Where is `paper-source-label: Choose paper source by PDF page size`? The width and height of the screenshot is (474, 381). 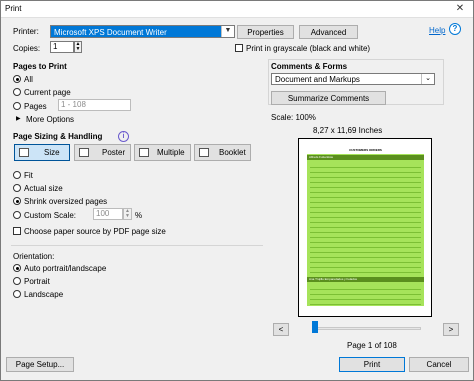 paper-source-label: Choose paper source by PDF page size is located at coordinates (95, 231).